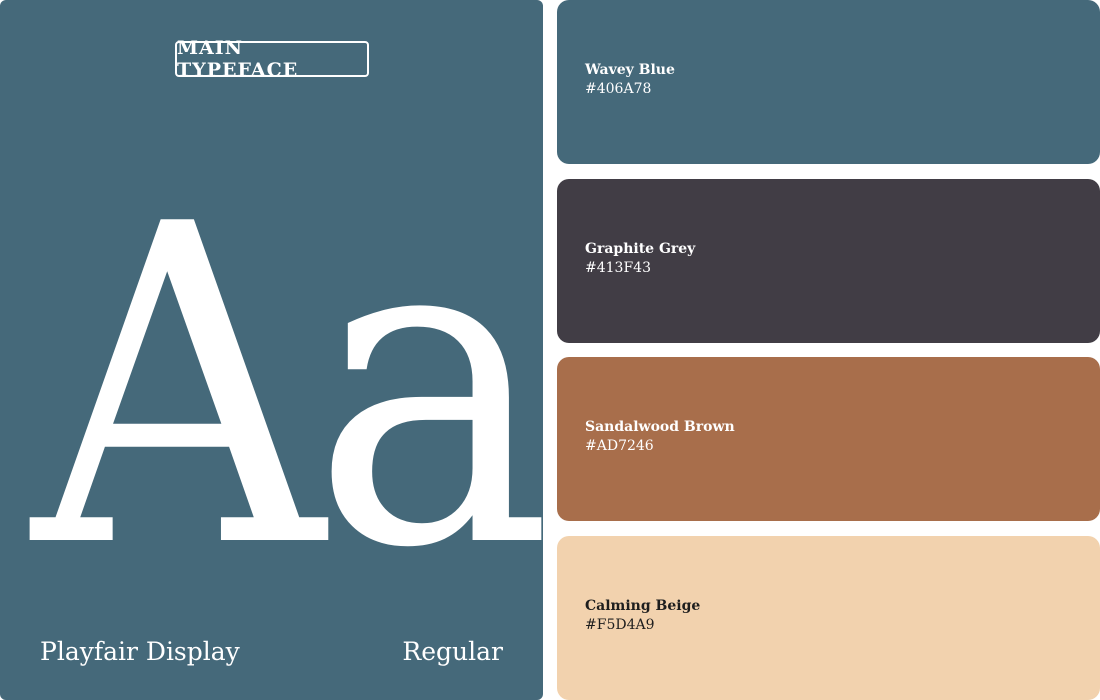  What do you see at coordinates (619, 446) in the screenshot?
I see `swatch-hex-code: #AD7246` at bounding box center [619, 446].